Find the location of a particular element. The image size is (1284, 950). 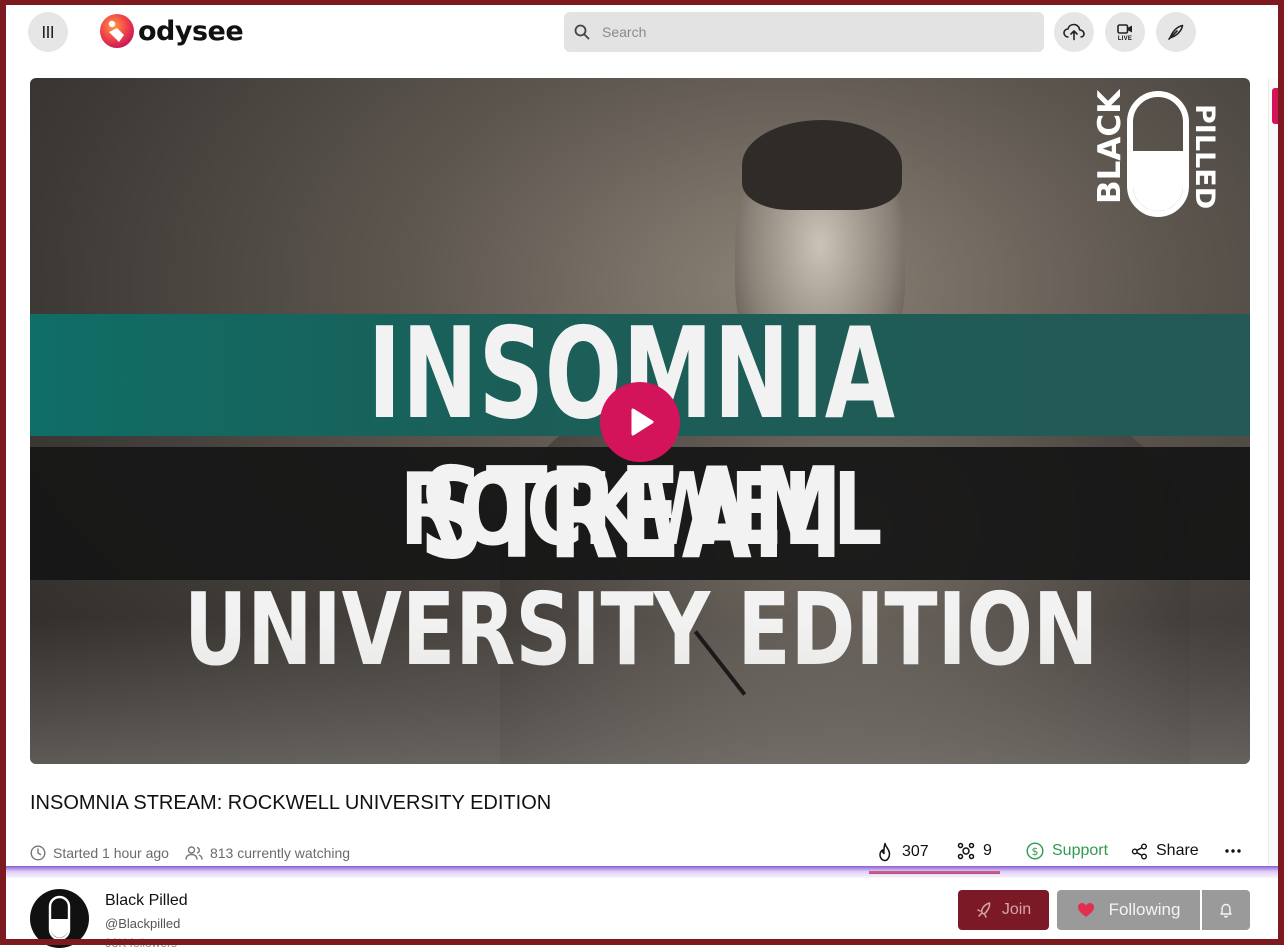

notification-bell-button is located at coordinates (1226, 910).